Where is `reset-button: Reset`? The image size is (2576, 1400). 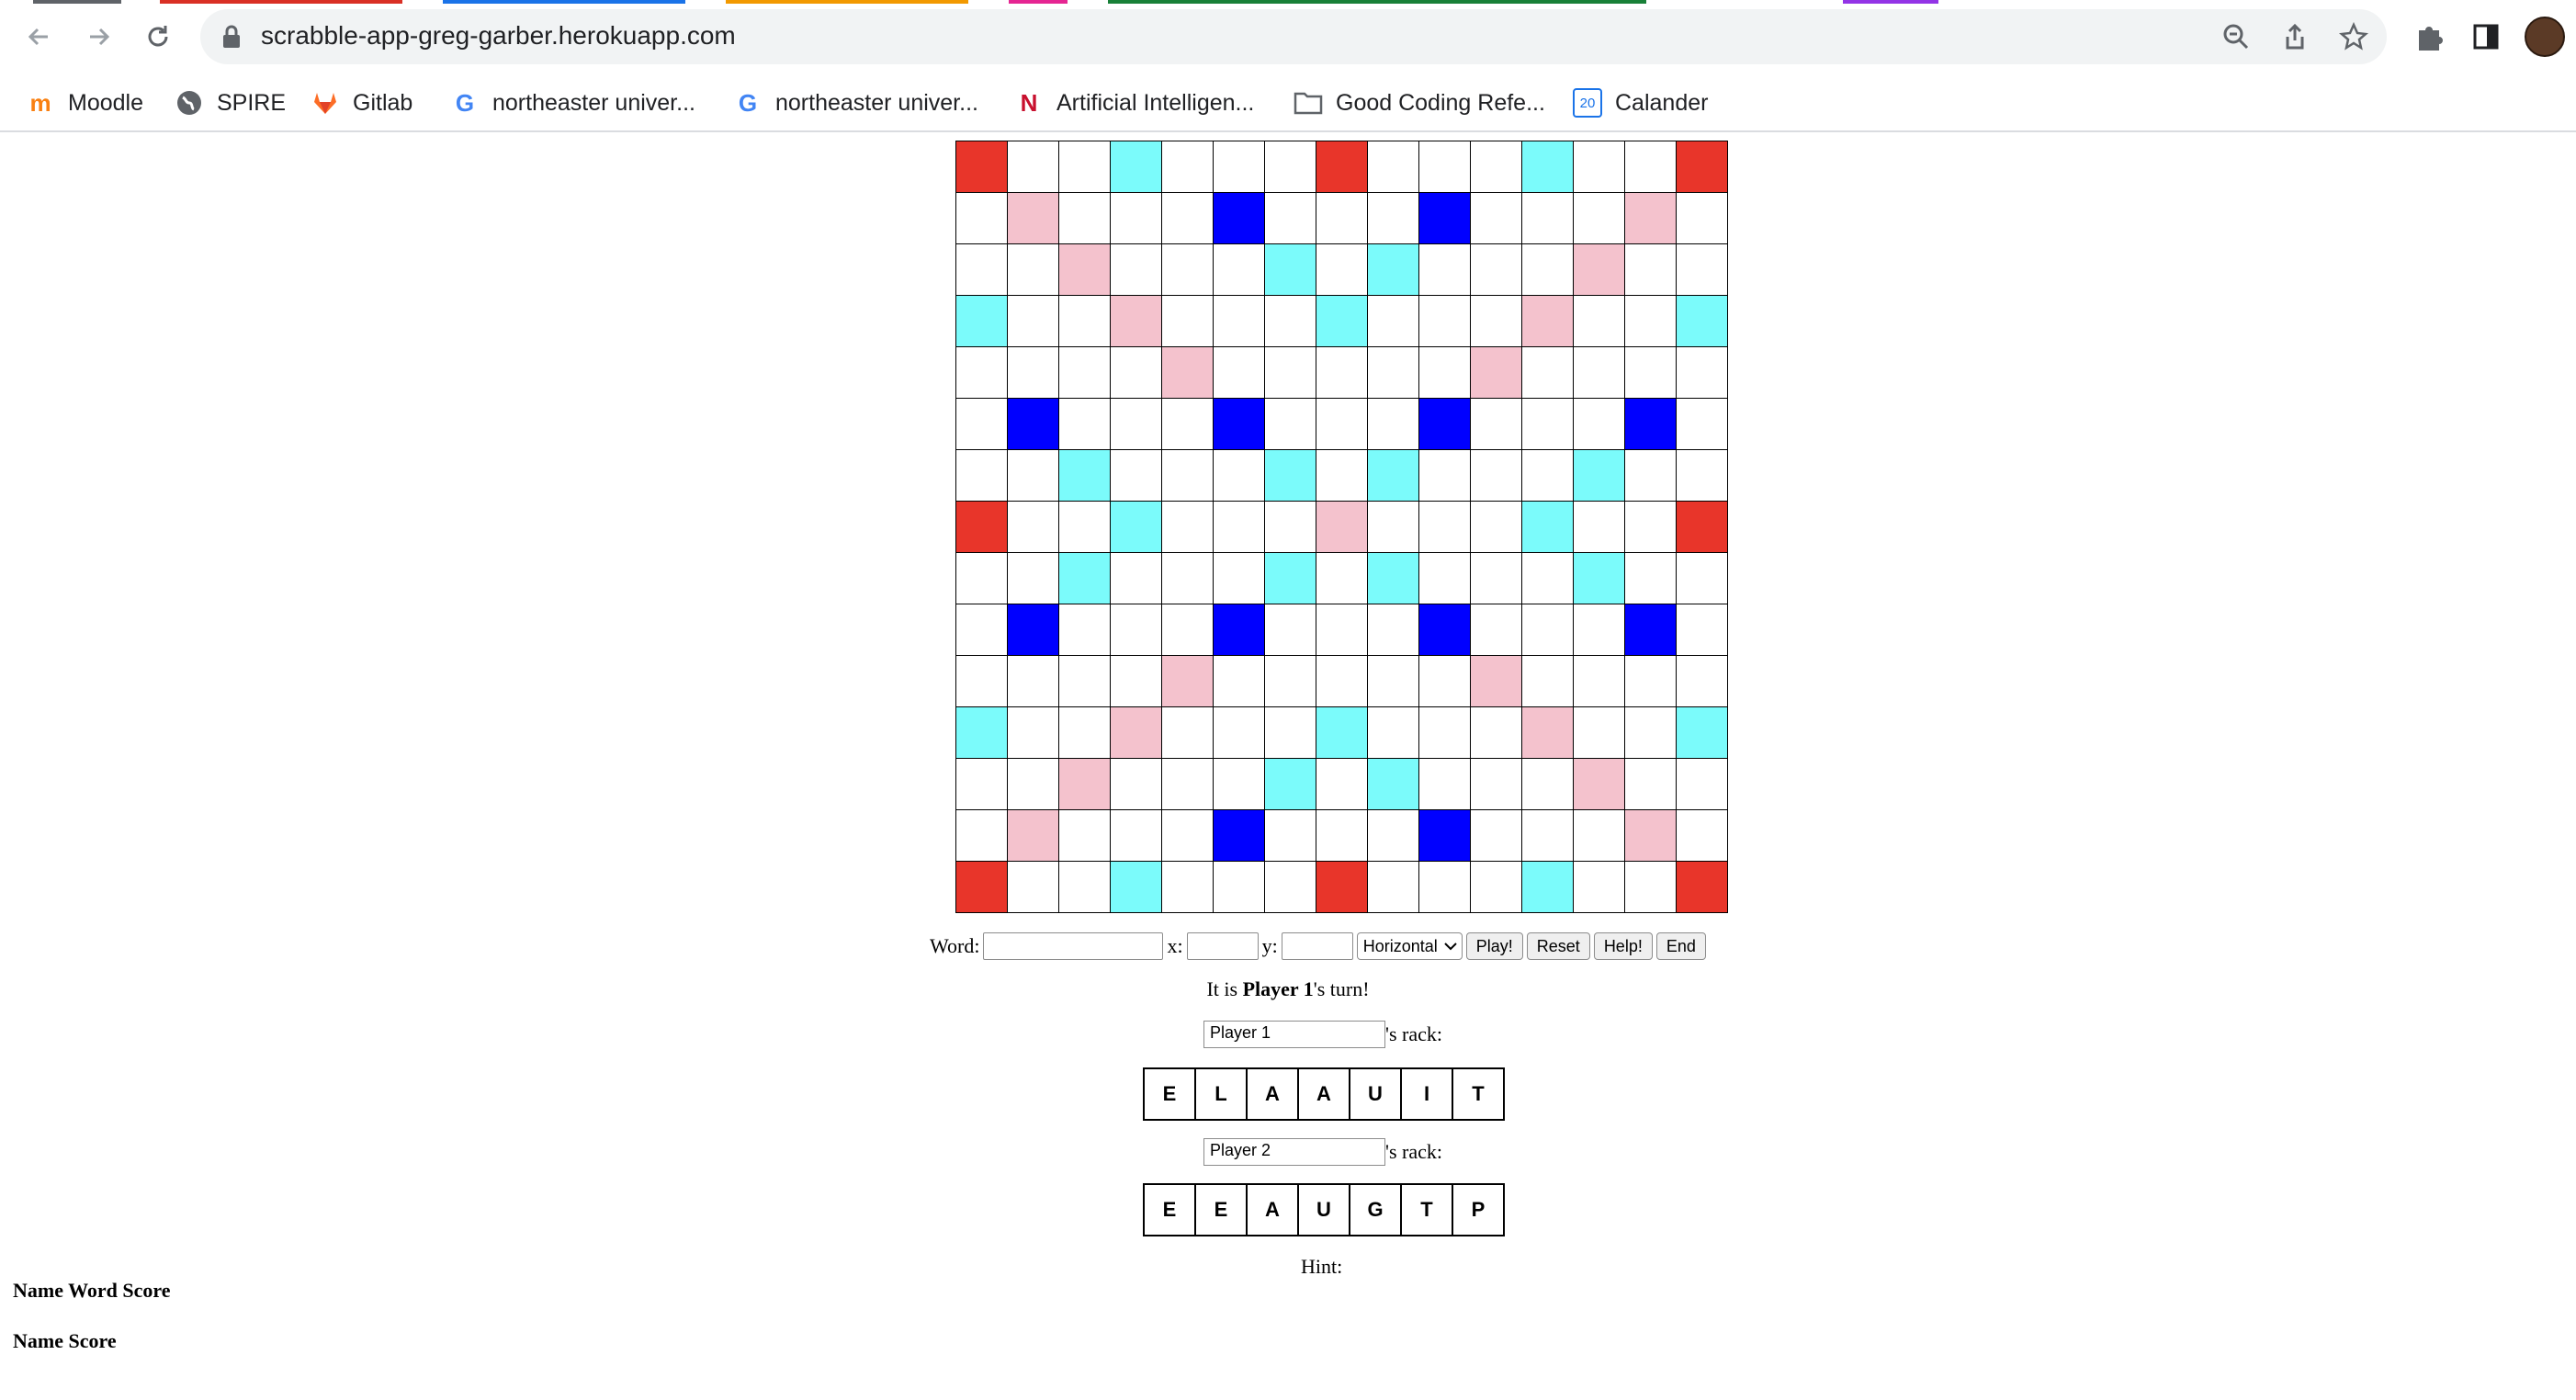 reset-button: Reset is located at coordinates (1558, 946).